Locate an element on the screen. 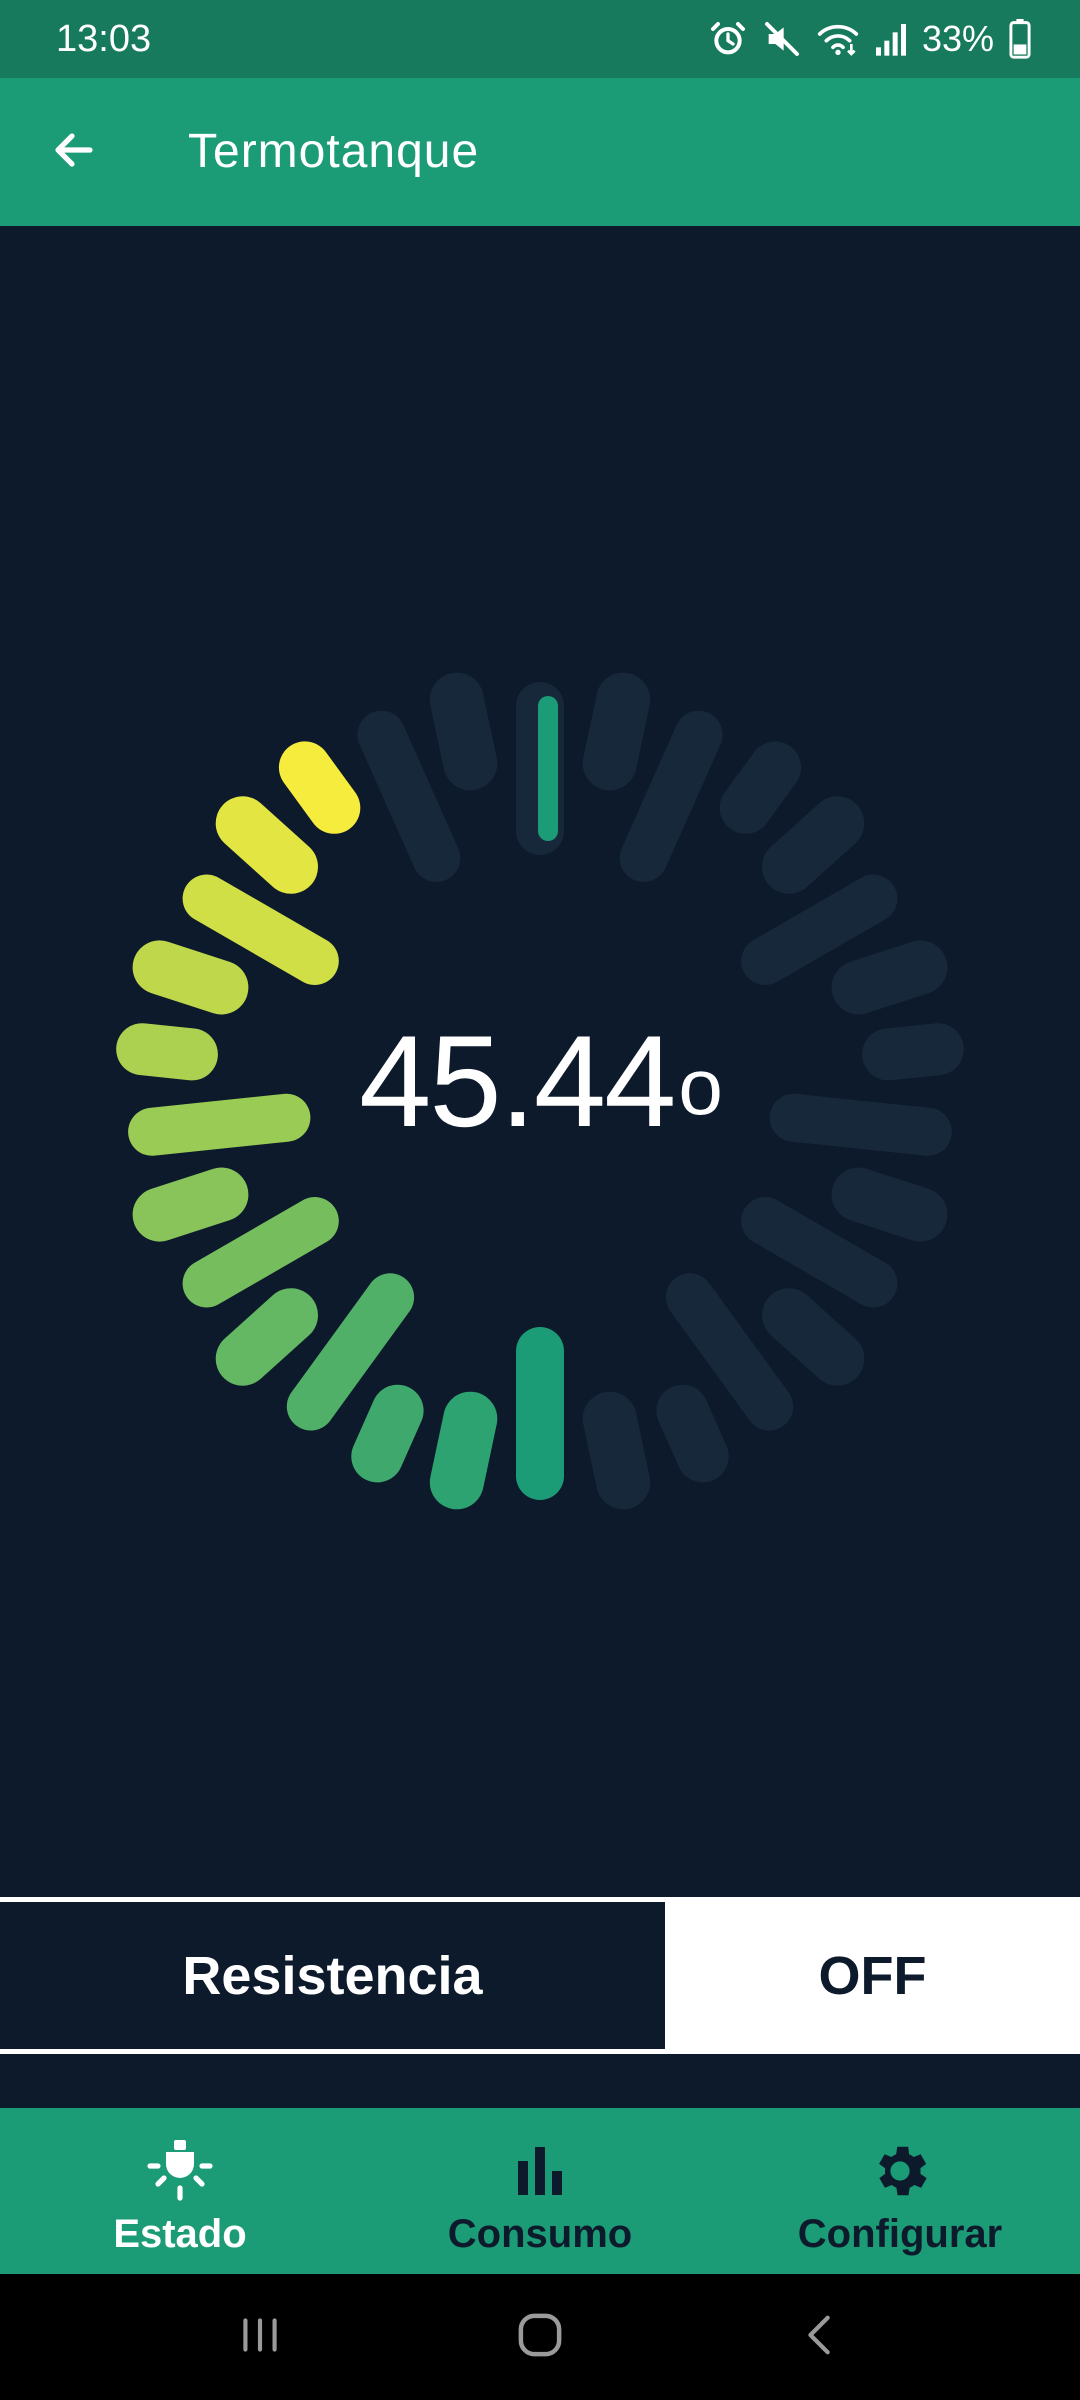  recents-button is located at coordinates (260, 2337).